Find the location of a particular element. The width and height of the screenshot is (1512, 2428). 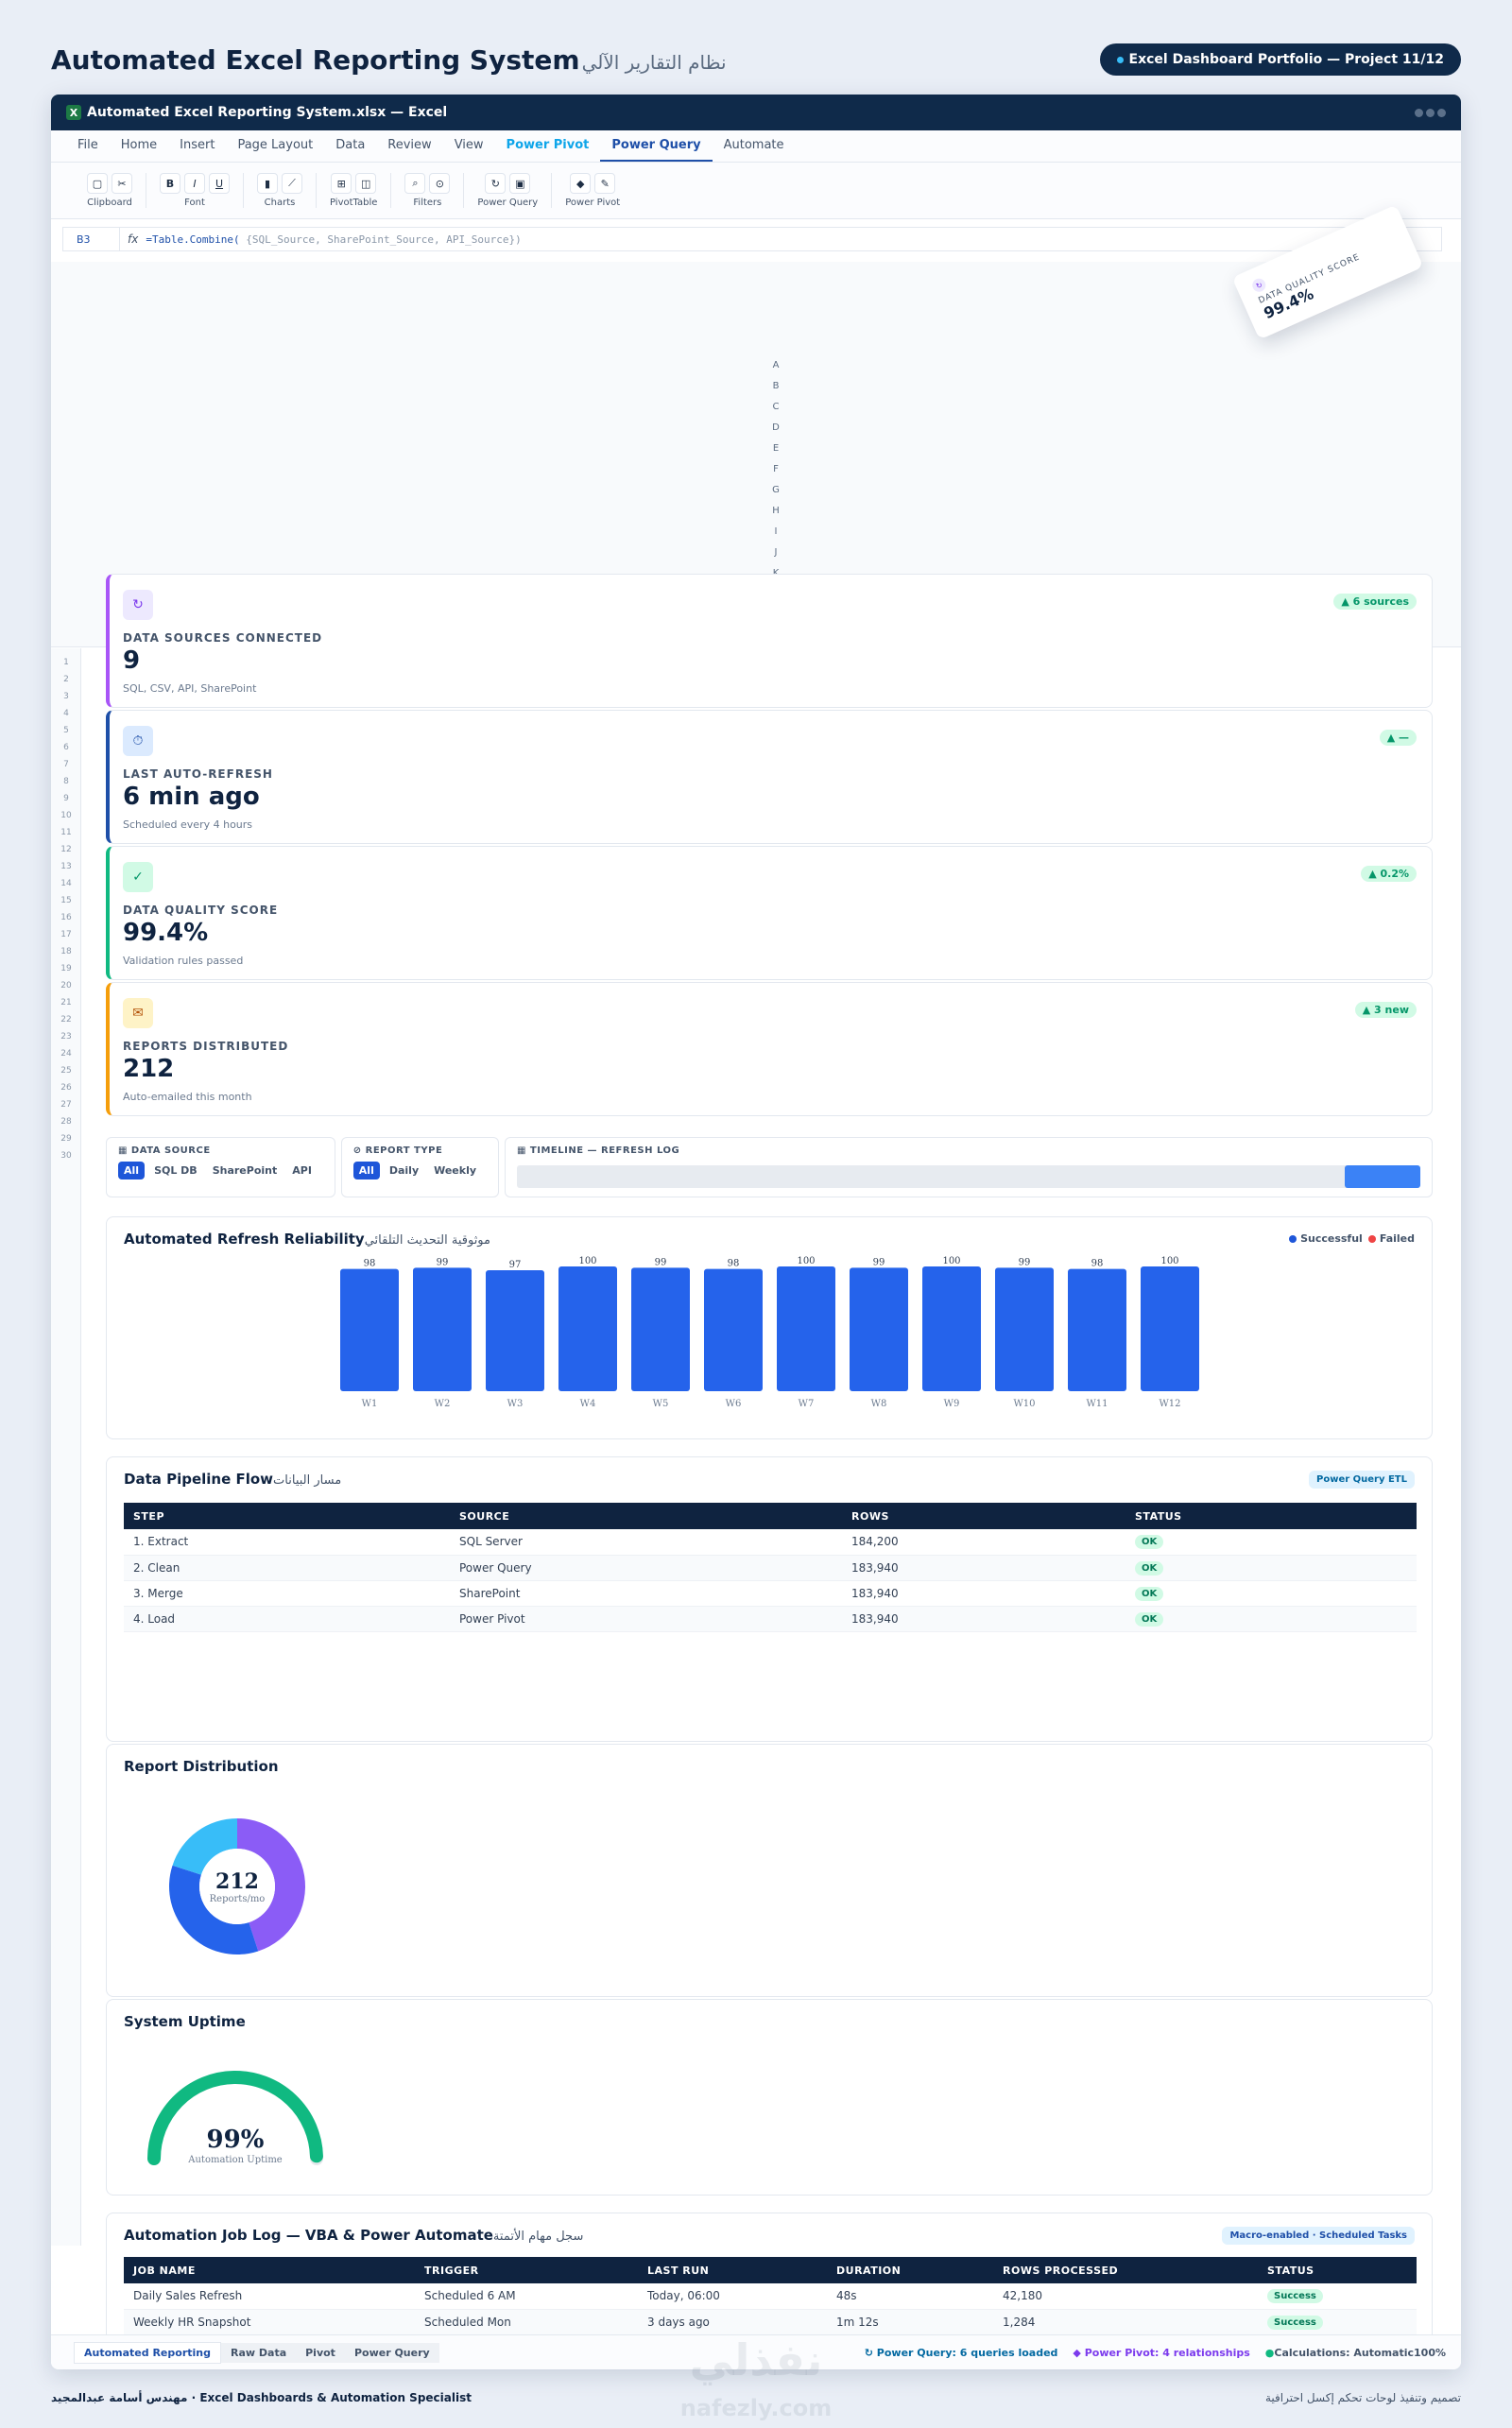

menu-tab-review: Review is located at coordinates (409, 146).